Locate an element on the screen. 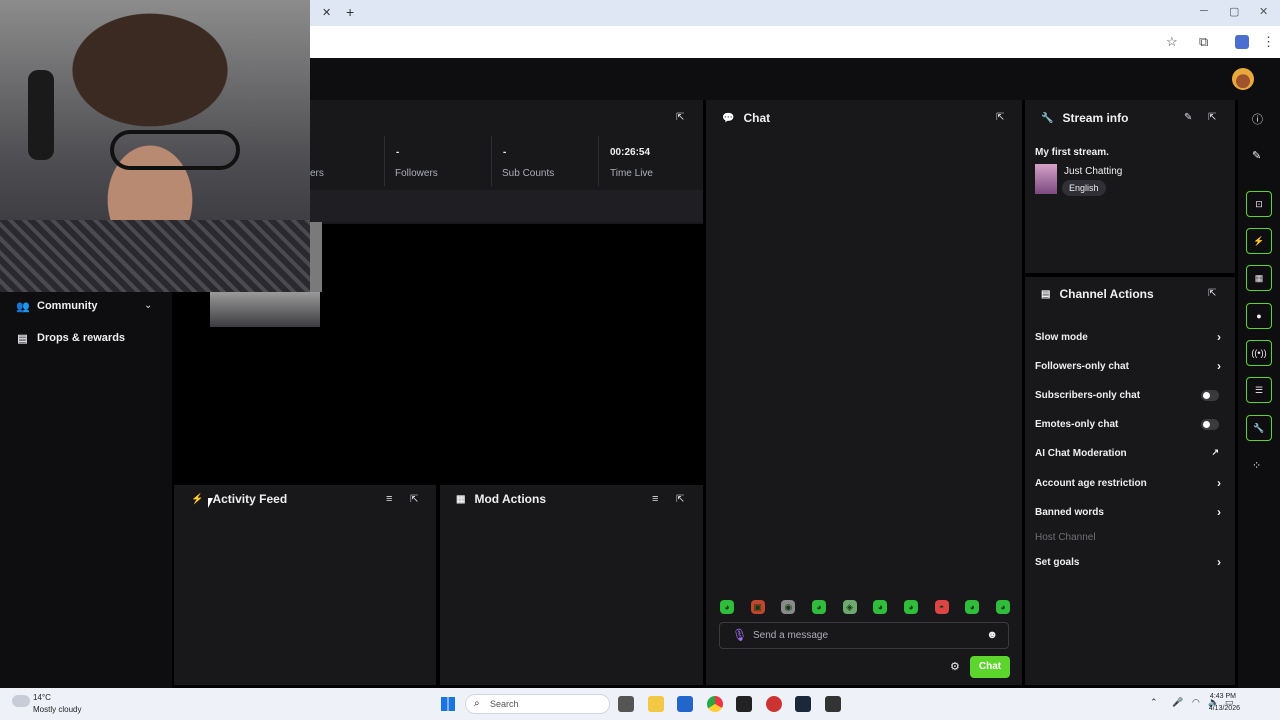 Image resolution: width=1280 pixels, height=720 pixels. action-followers-only: Followers-only chat › is located at coordinates (1130, 367).